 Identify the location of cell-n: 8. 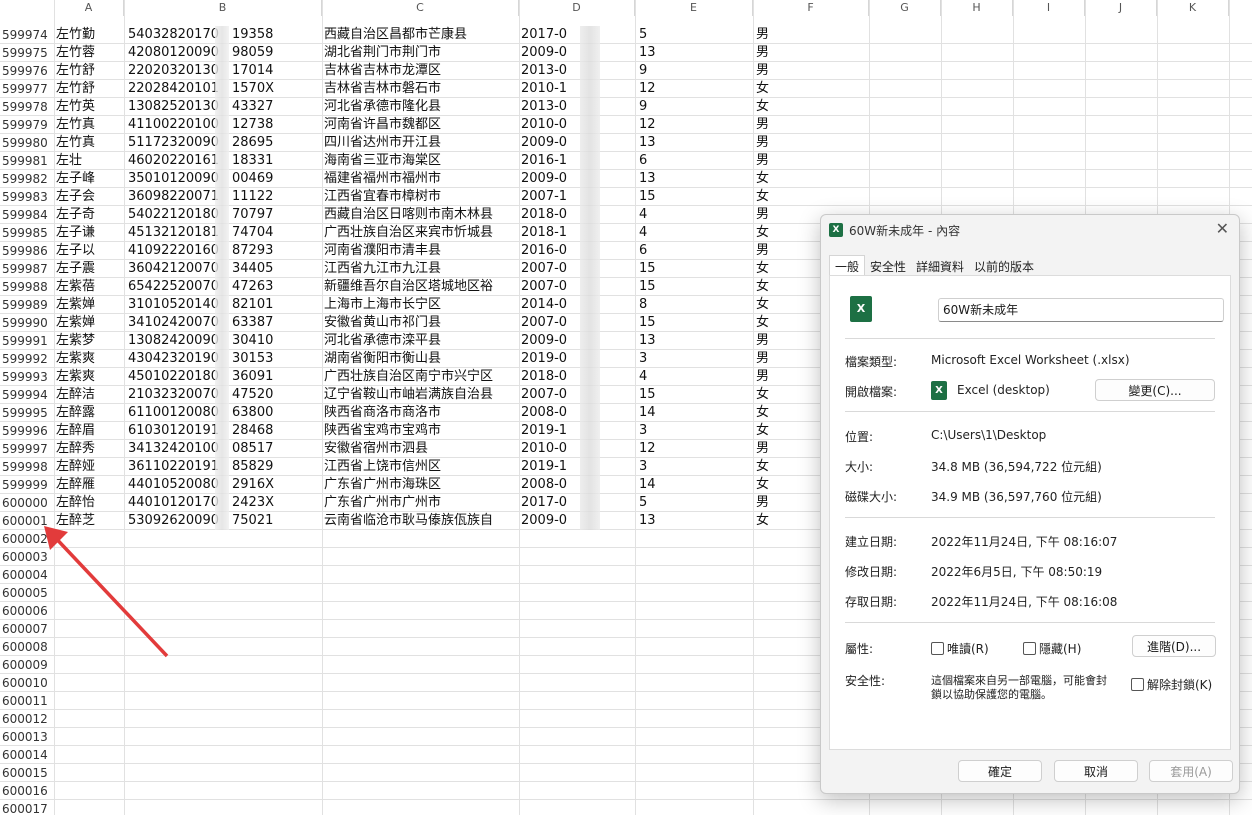
(696, 305).